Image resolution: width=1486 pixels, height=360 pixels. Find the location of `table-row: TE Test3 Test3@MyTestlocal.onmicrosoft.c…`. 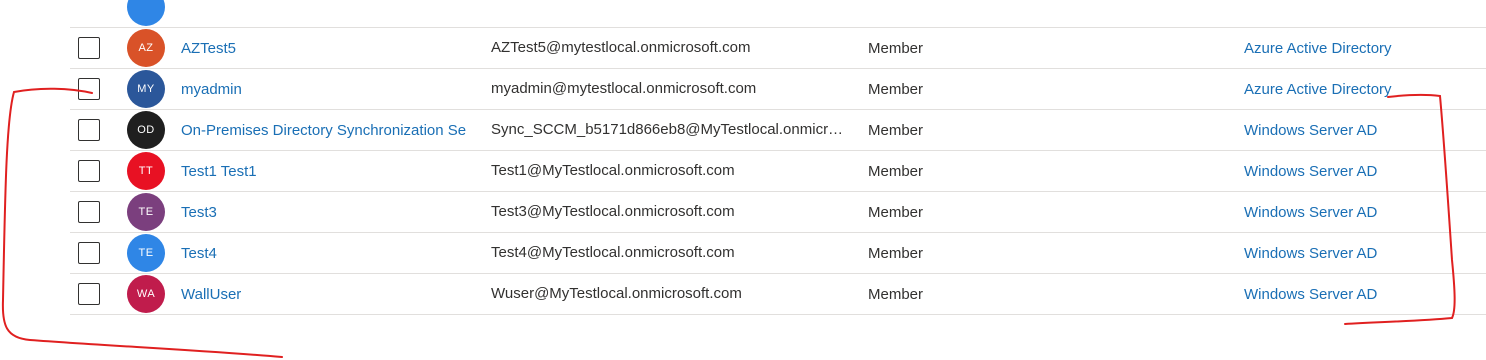

table-row: TE Test3 Test3@MyTestlocal.onmicrosoft.c… is located at coordinates (778, 212).